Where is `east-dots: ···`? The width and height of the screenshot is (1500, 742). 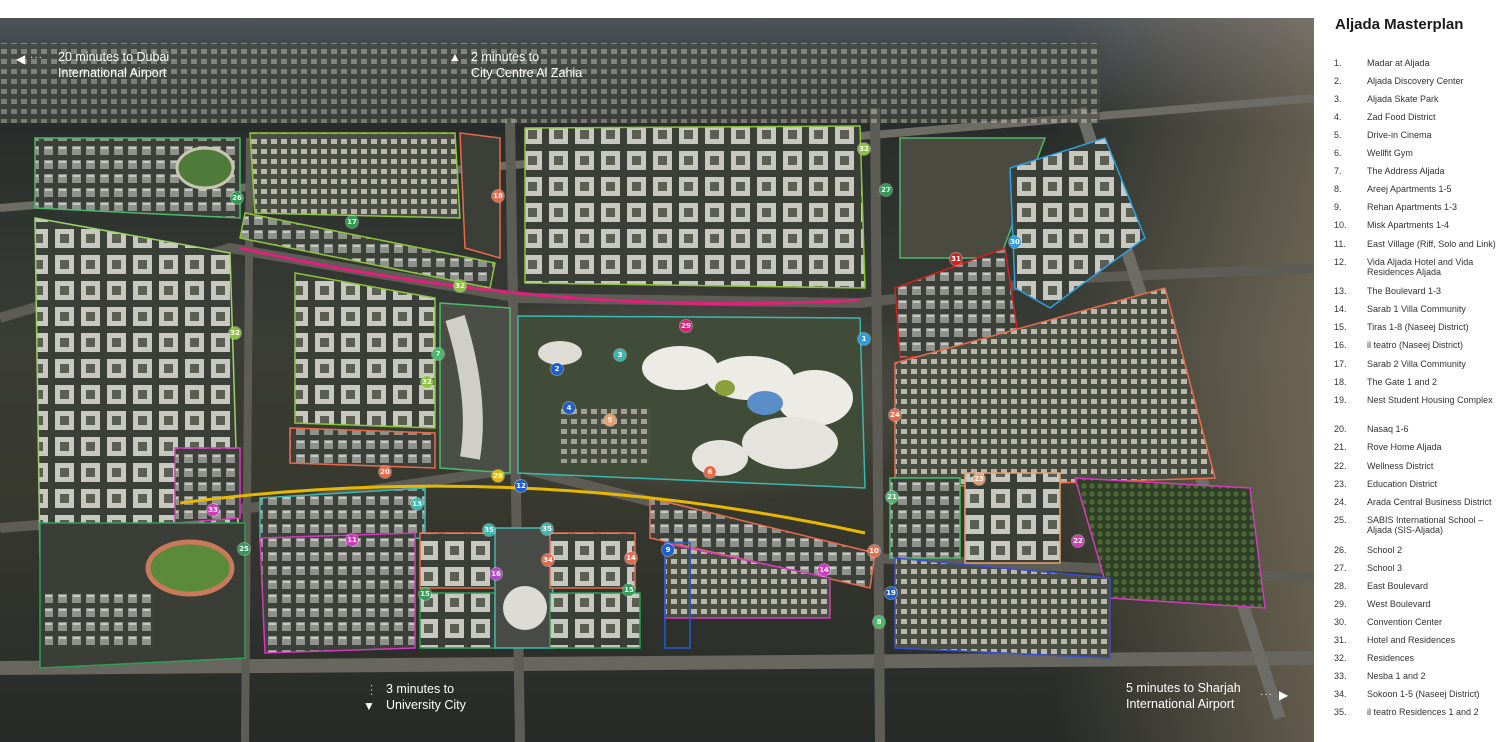
east-dots: ··· is located at coordinates (1266, 694).